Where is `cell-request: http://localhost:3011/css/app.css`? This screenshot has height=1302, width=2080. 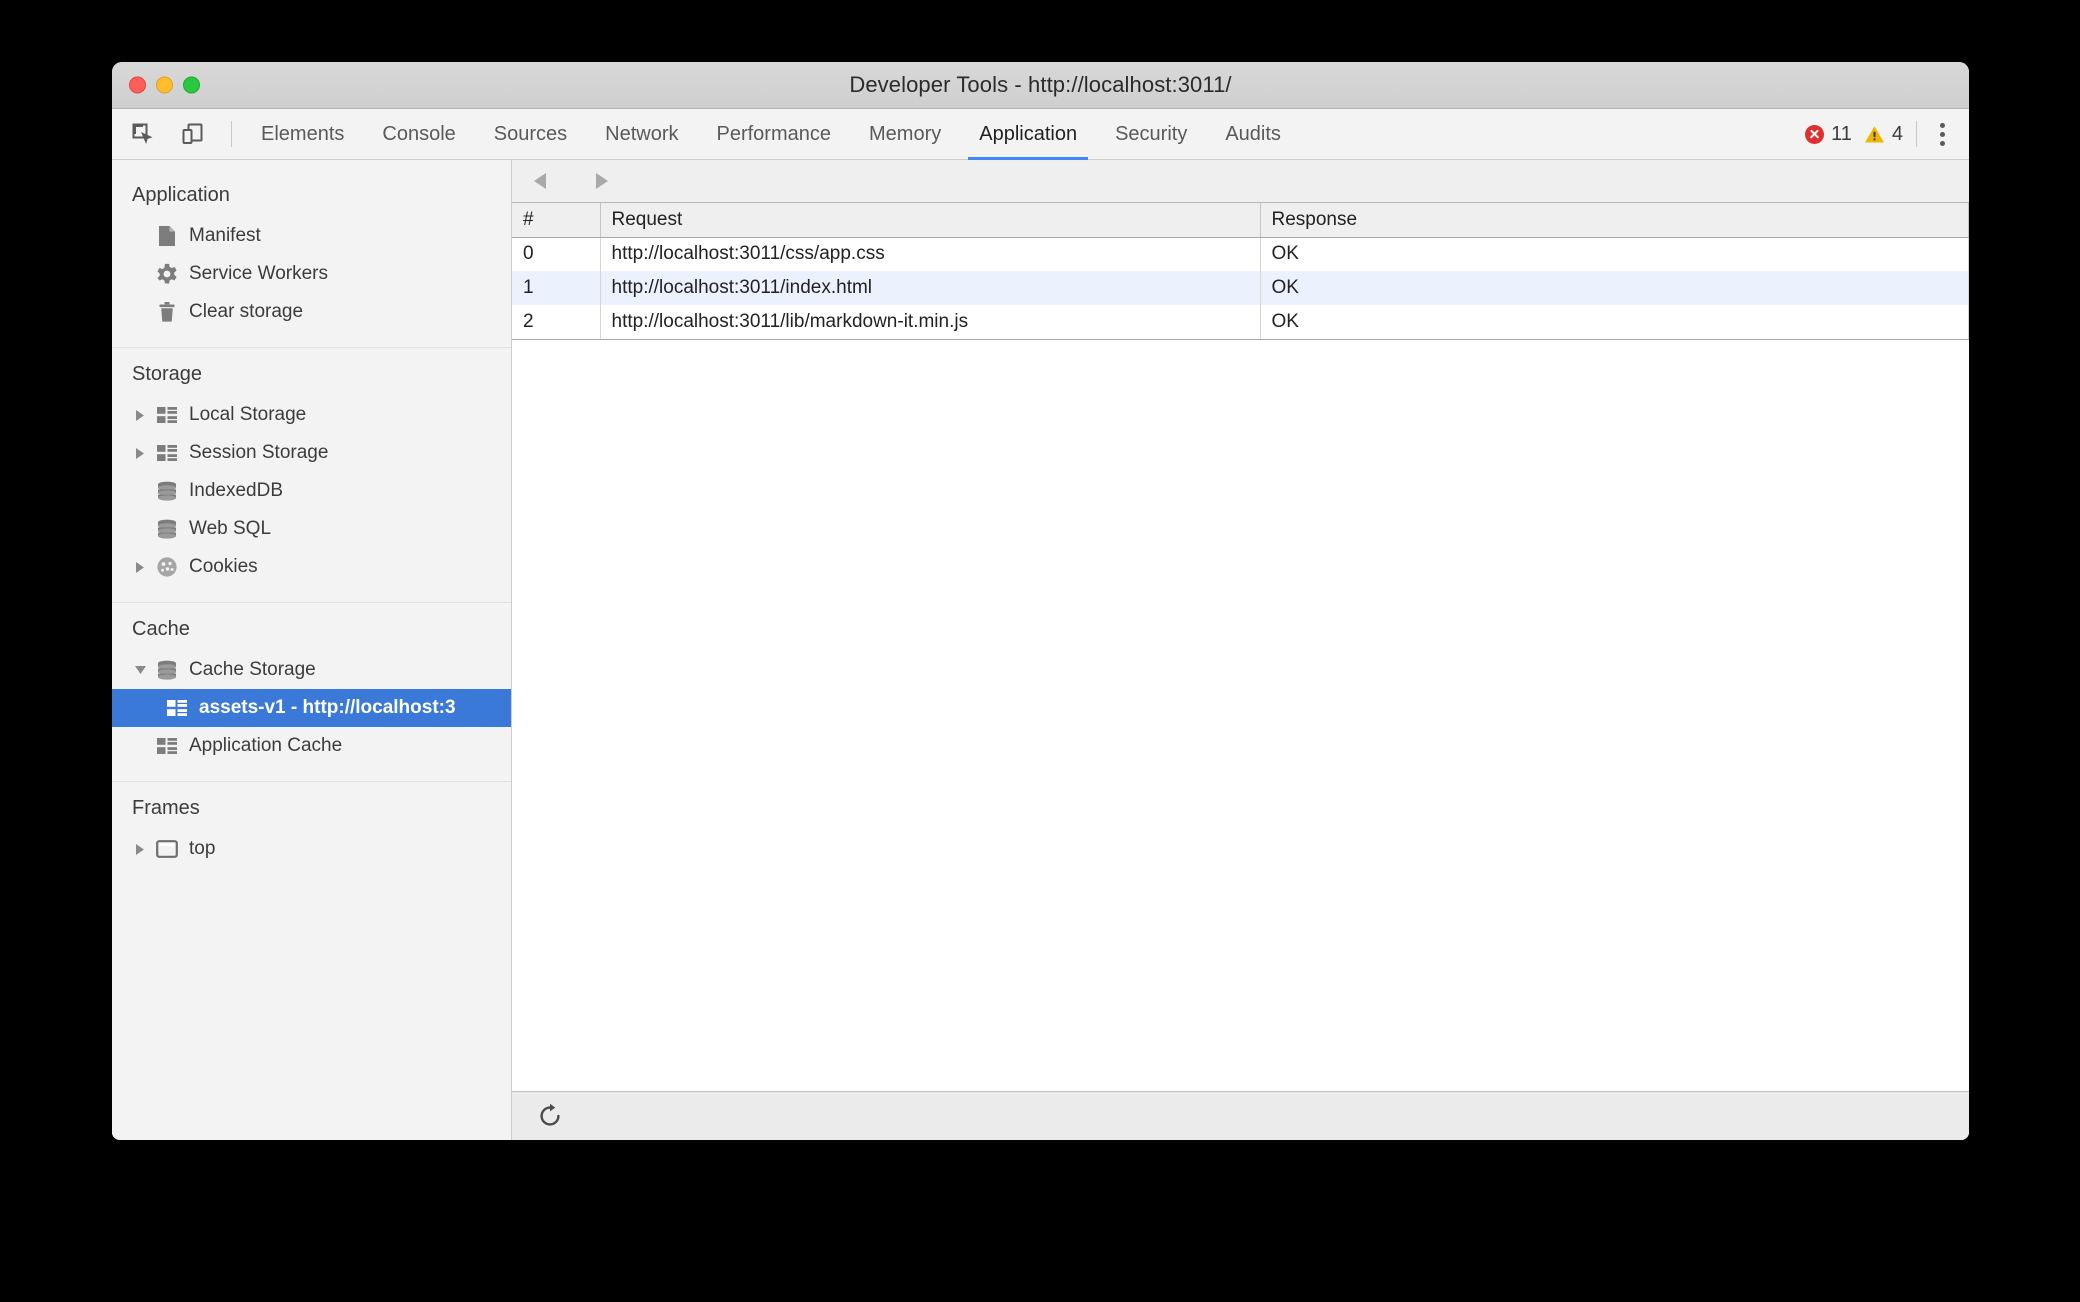
cell-request: http://localhost:3011/css/app.css is located at coordinates (930, 254).